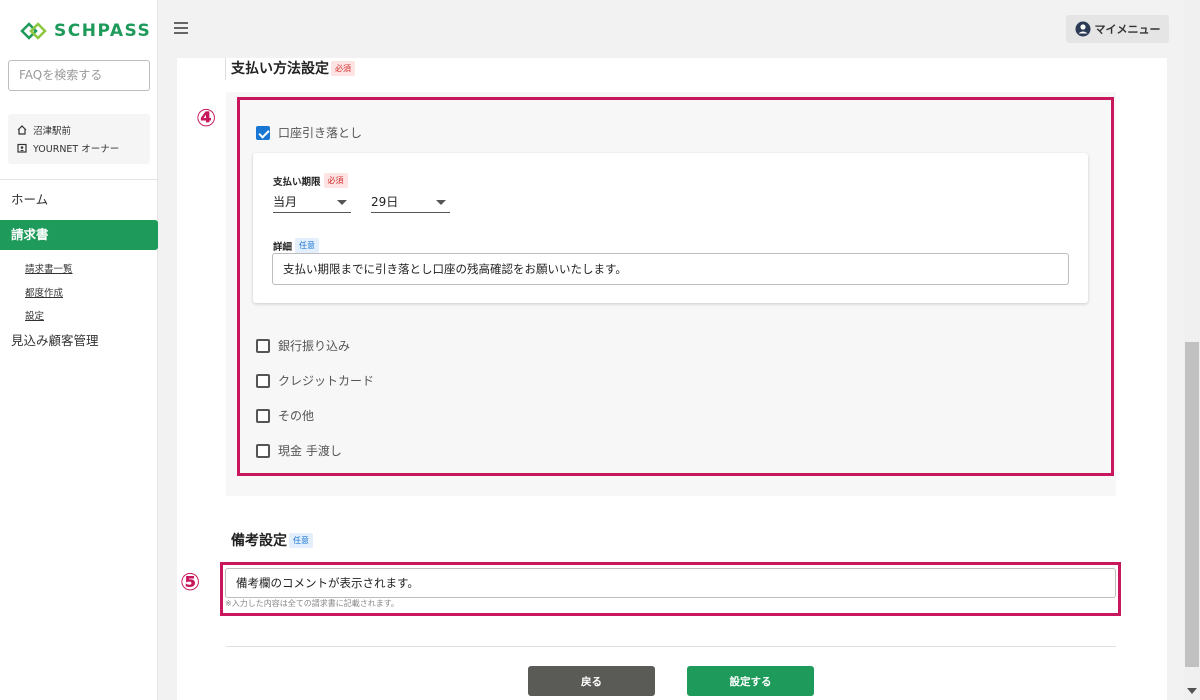 This screenshot has height=700, width=1200. What do you see at coordinates (79, 179) in the screenshot?
I see `sidebar-divider` at bounding box center [79, 179].